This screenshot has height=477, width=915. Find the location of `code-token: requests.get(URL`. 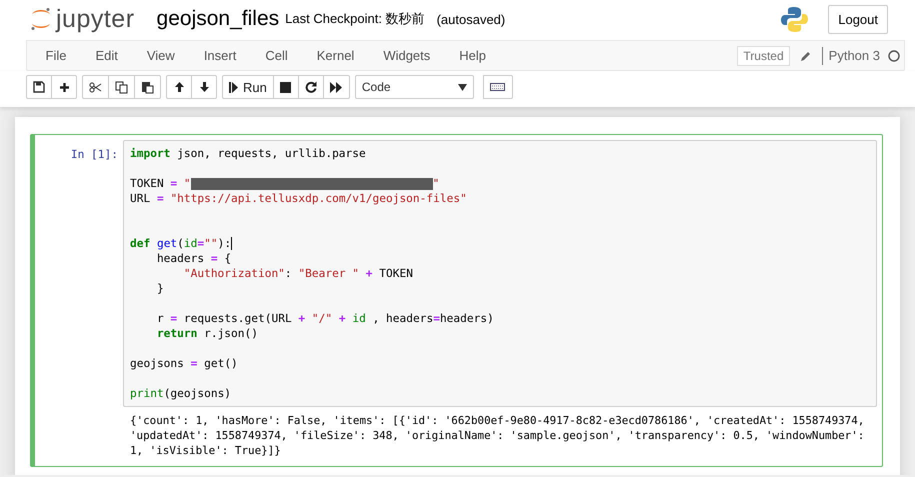

code-token: requests.get(URL is located at coordinates (237, 318).